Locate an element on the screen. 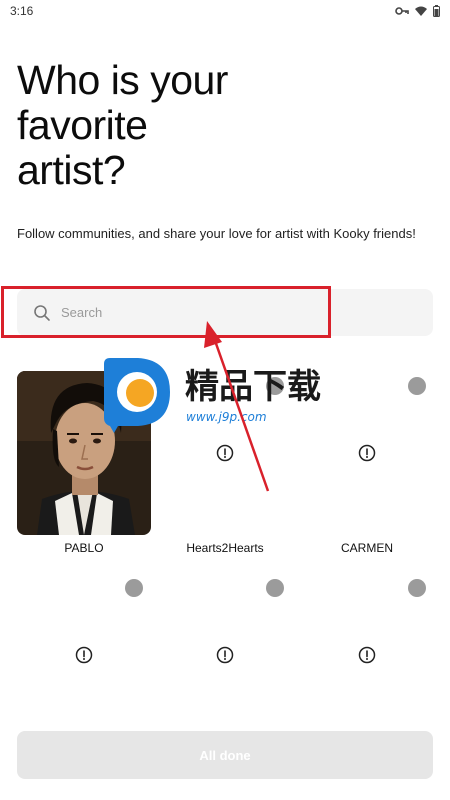  vpn-key-icon is located at coordinates (402, 11).